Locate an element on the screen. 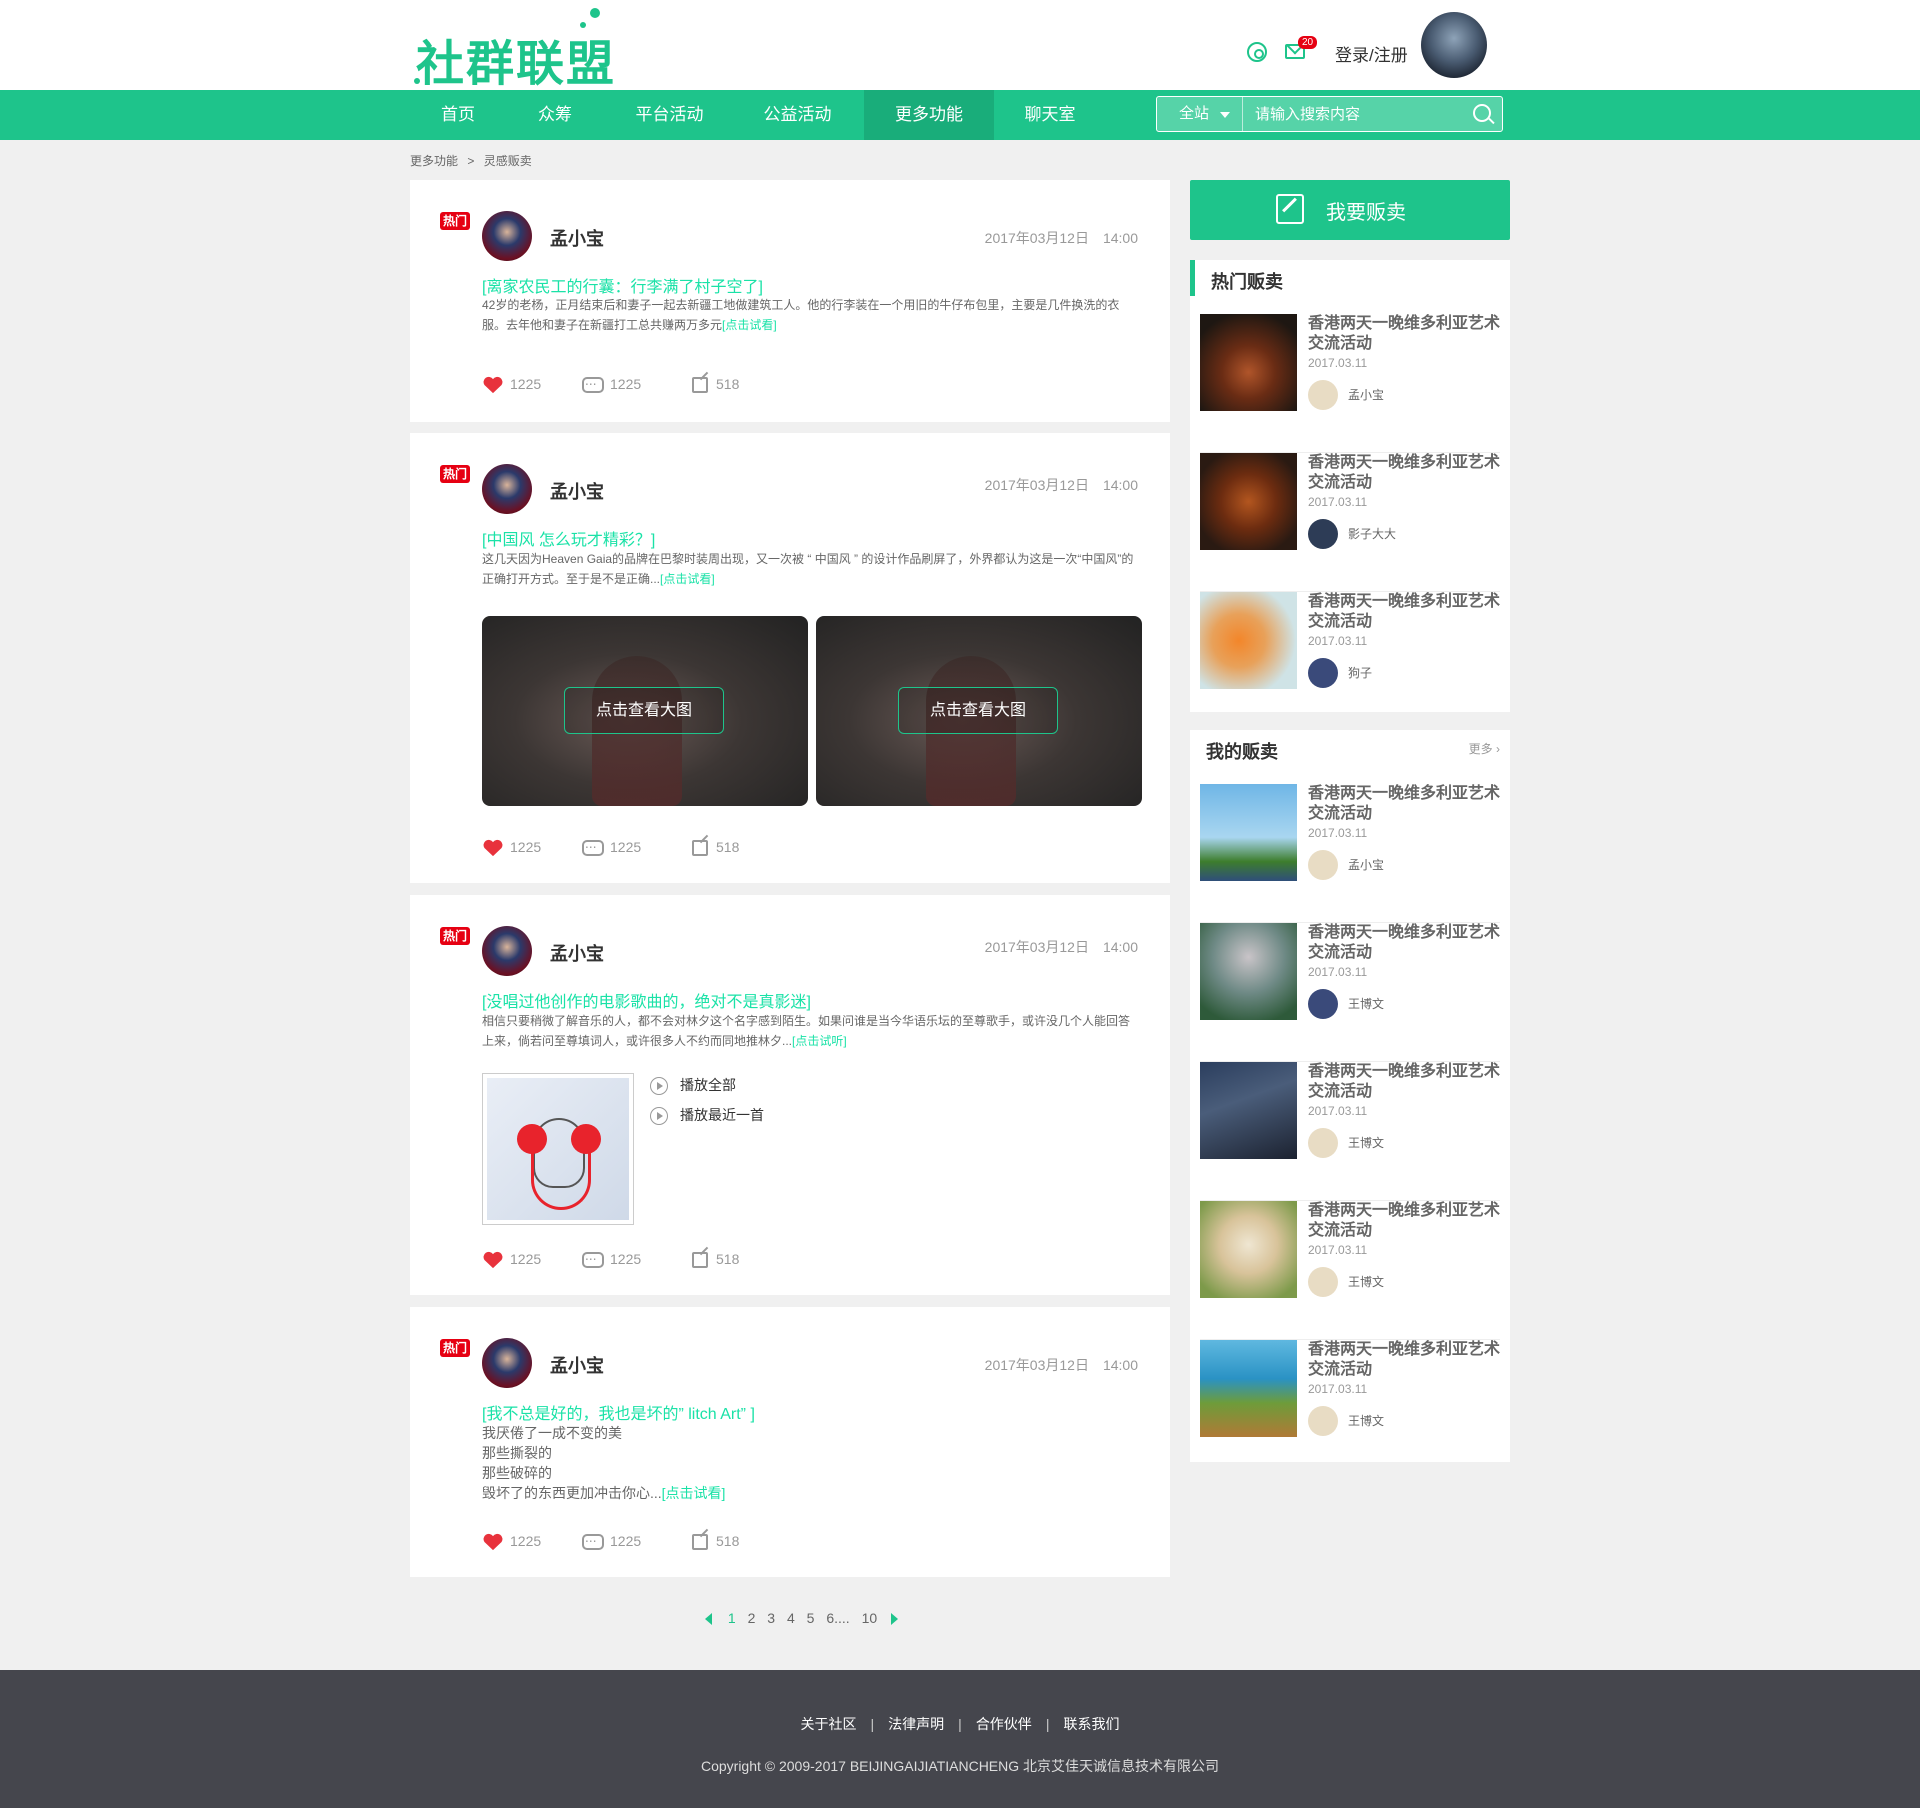  prev-page-arrow-icon is located at coordinates (708, 1619).